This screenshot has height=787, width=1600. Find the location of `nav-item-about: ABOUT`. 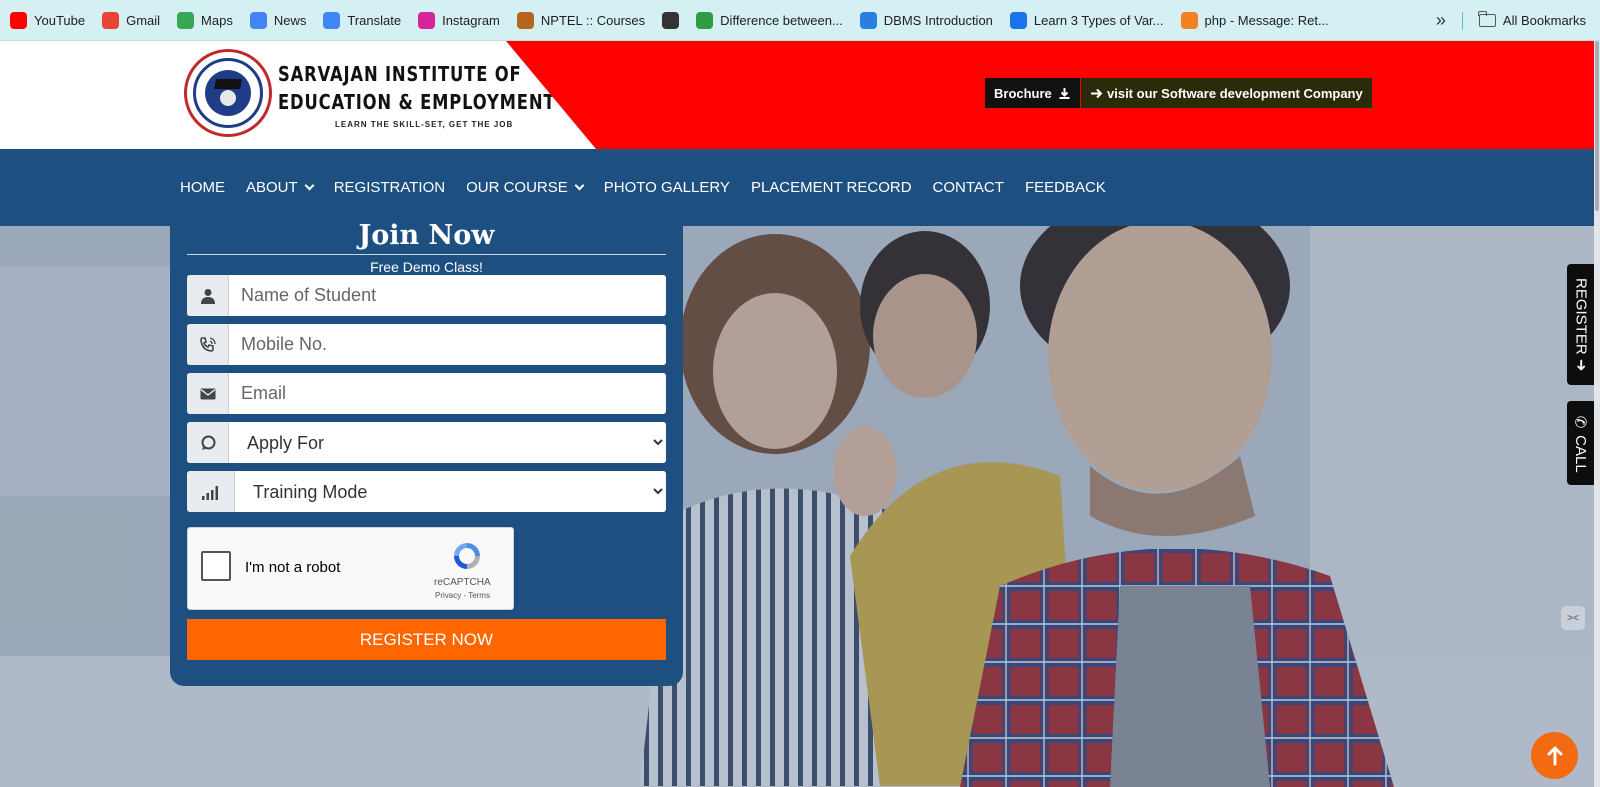

nav-item-about: ABOUT is located at coordinates (280, 187).